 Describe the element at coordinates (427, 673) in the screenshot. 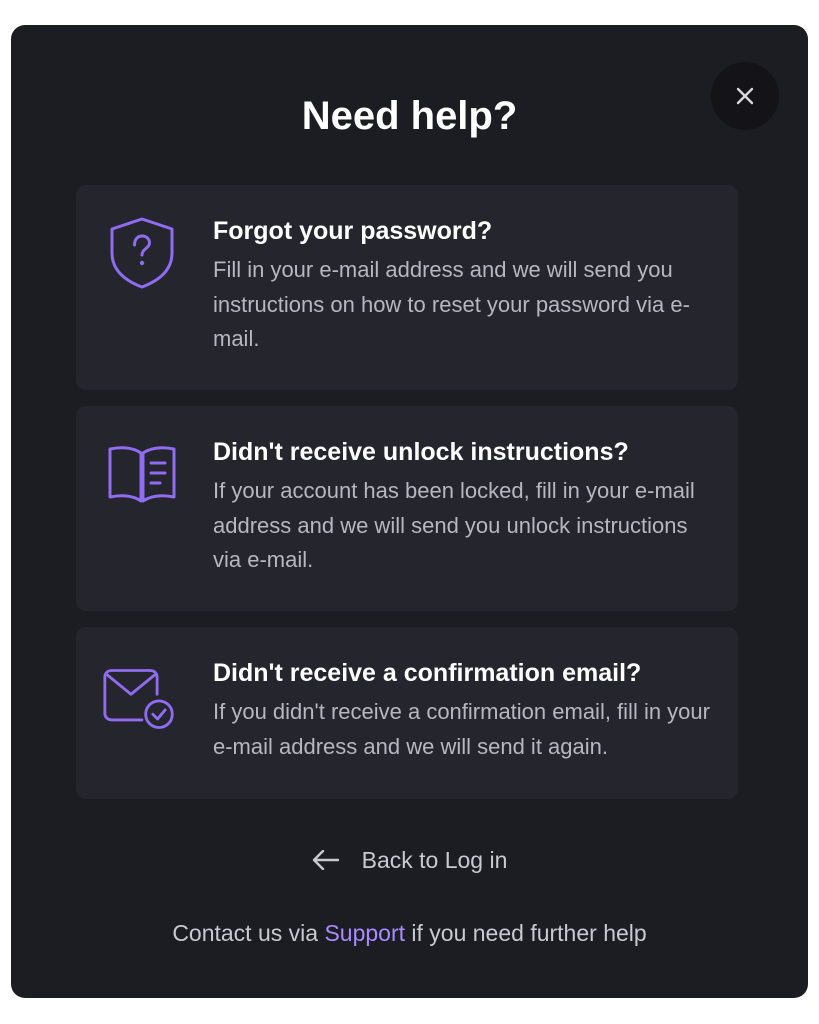

I see `card-title: Didn't receive a confirmation email?` at that location.